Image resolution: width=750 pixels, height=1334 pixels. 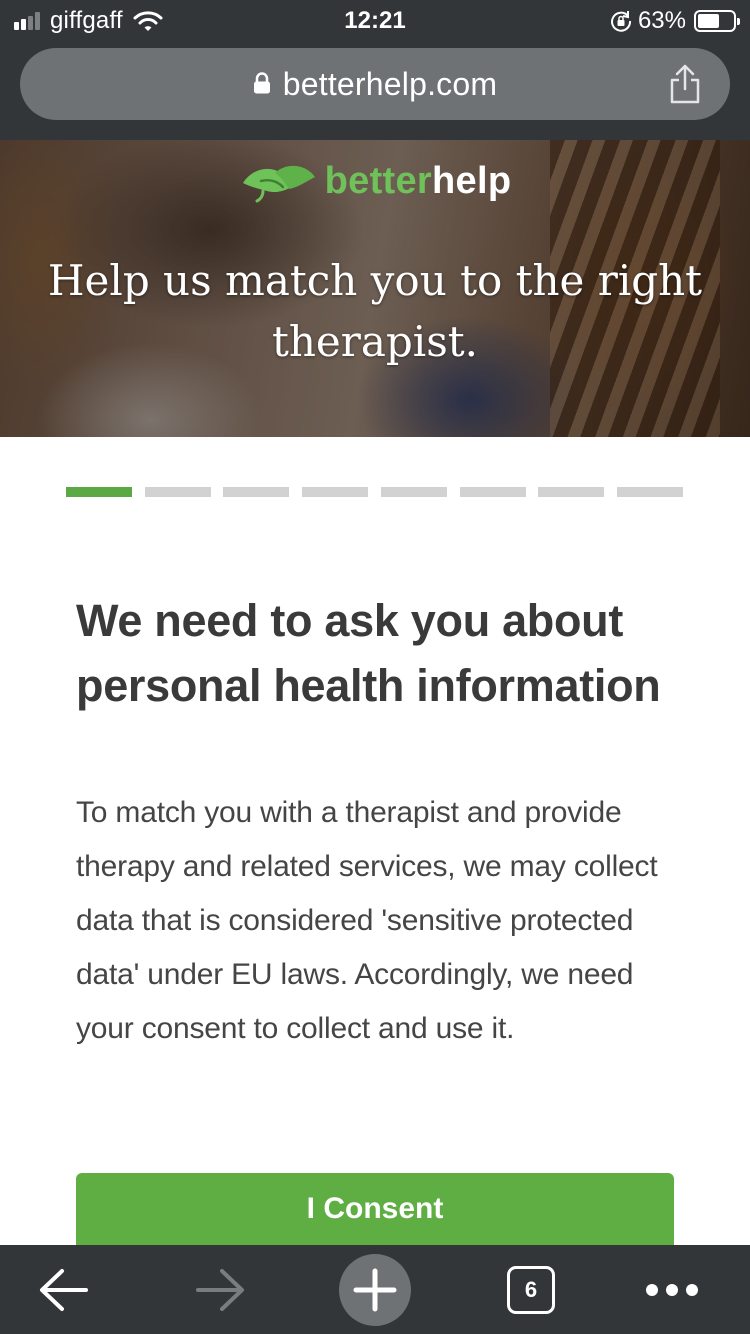 I want to click on menu-button, so click(x=672, y=1289).